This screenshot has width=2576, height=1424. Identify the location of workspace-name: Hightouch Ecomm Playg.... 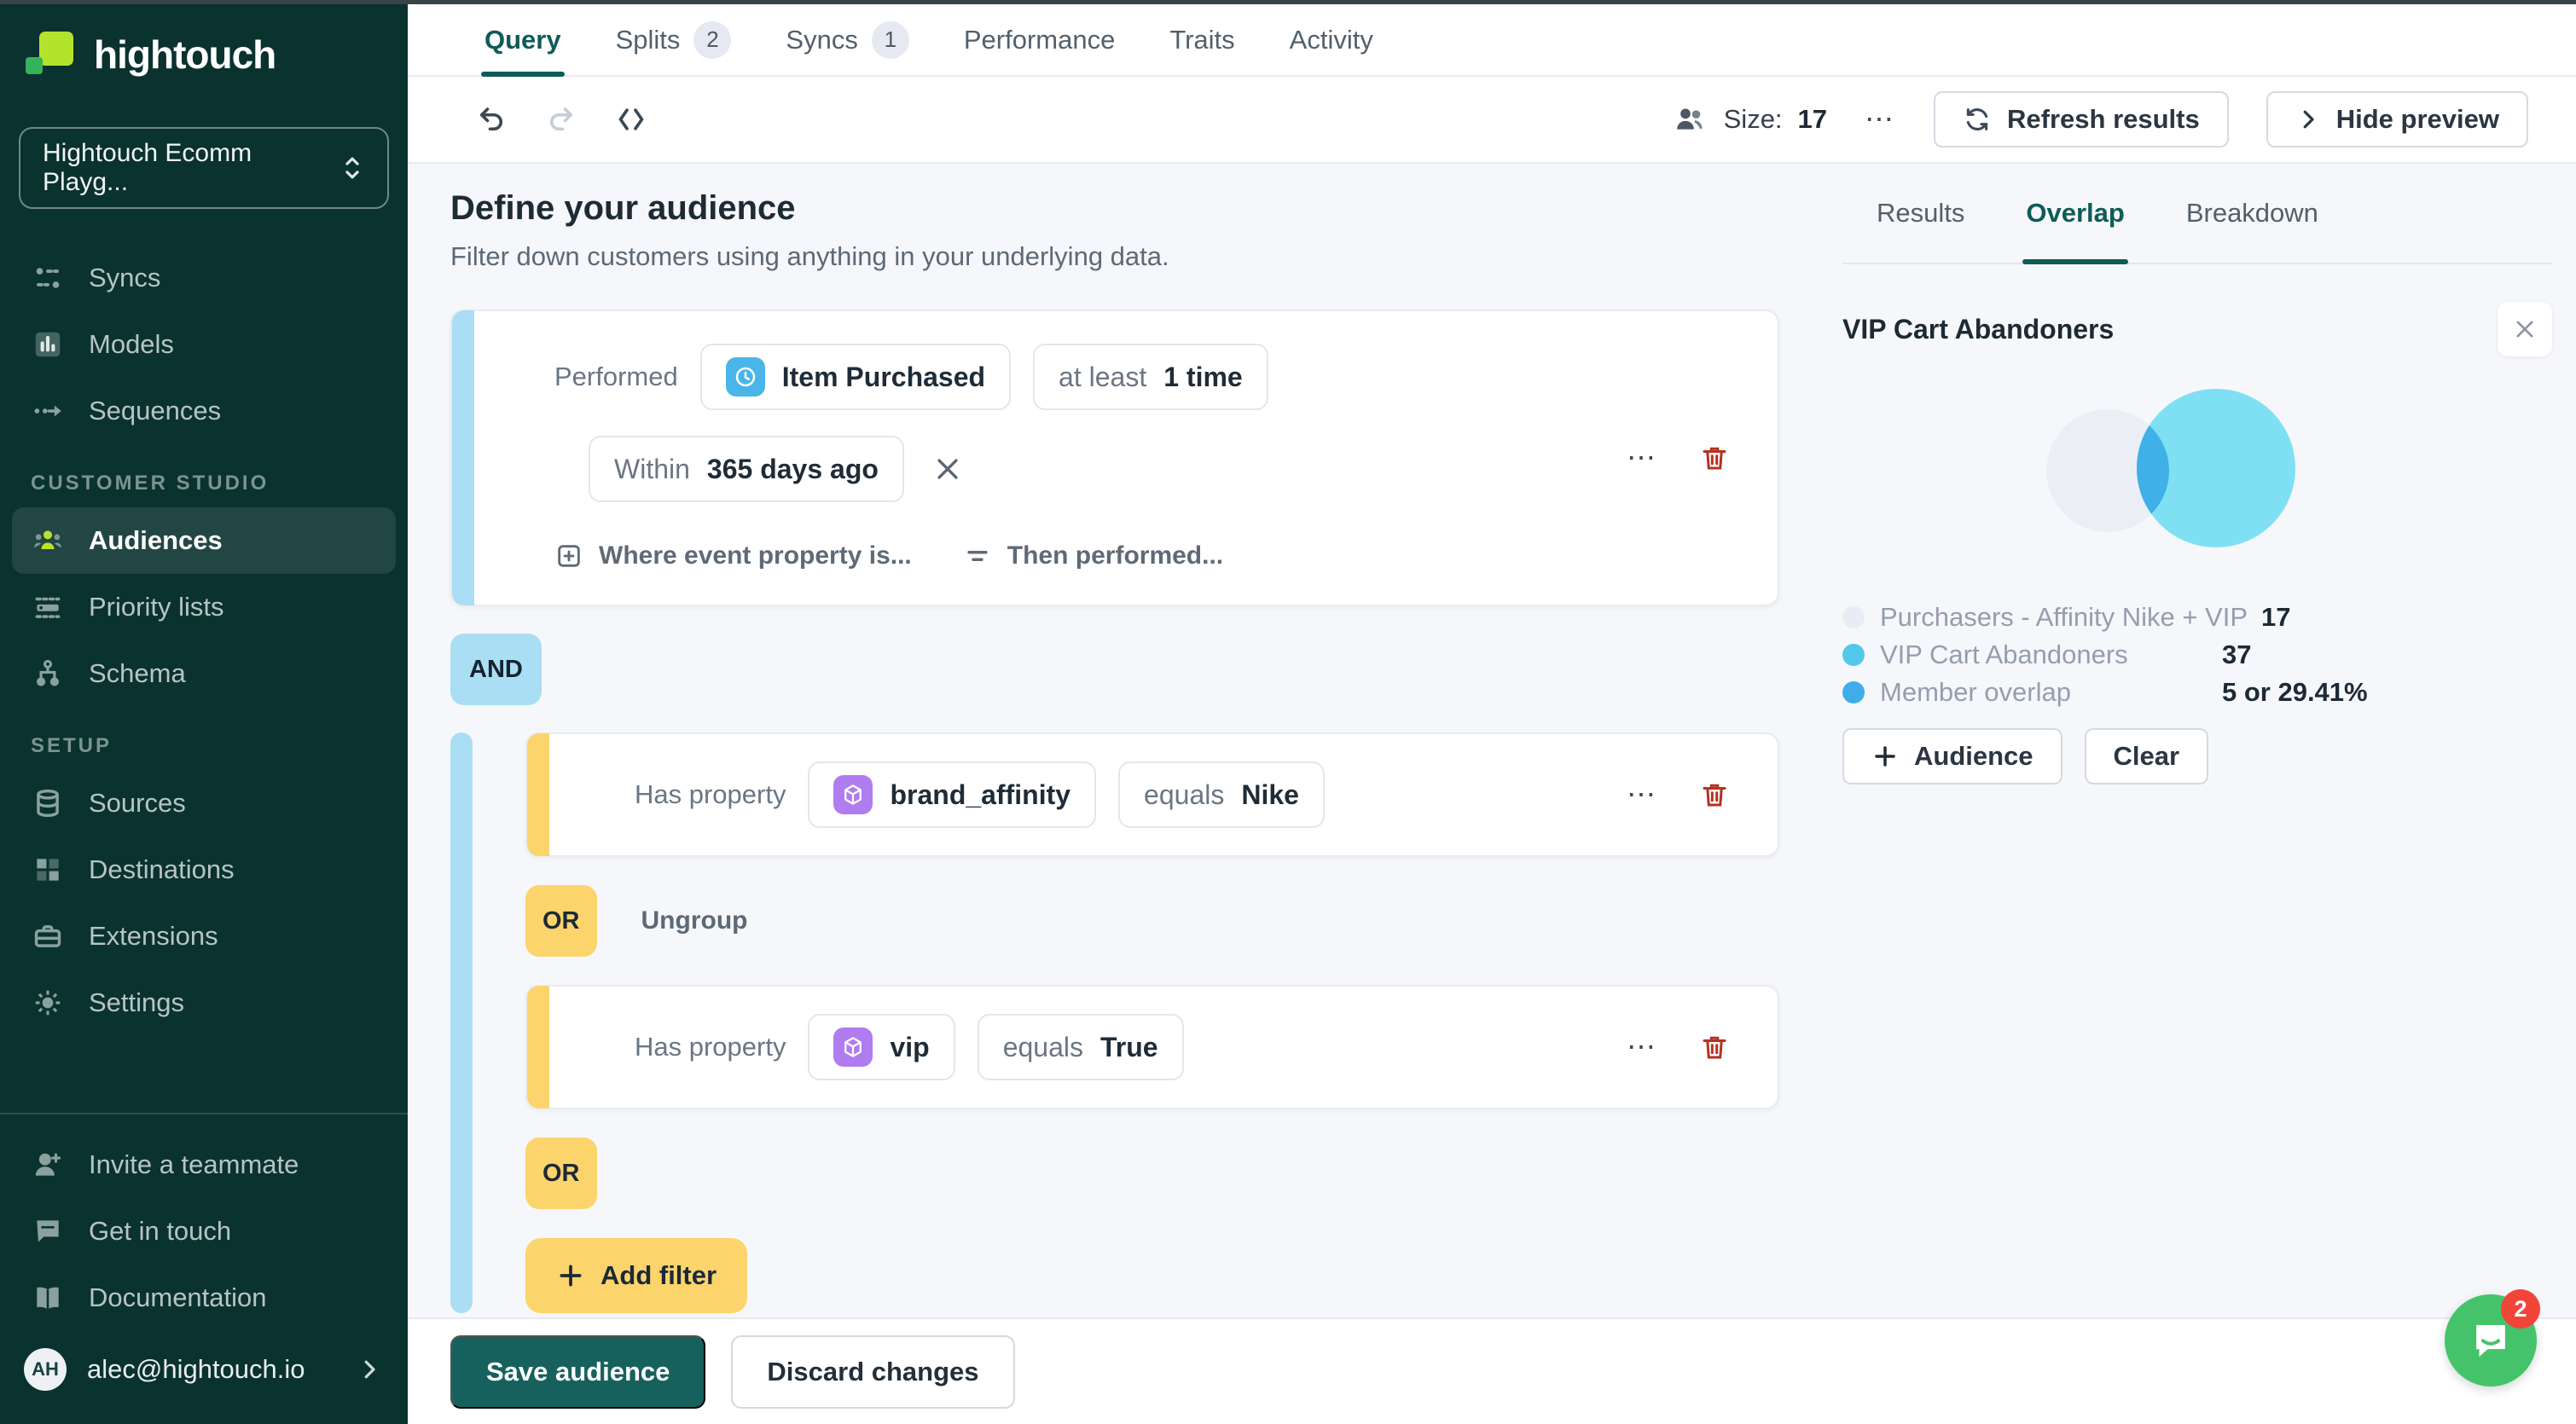
(147, 167).